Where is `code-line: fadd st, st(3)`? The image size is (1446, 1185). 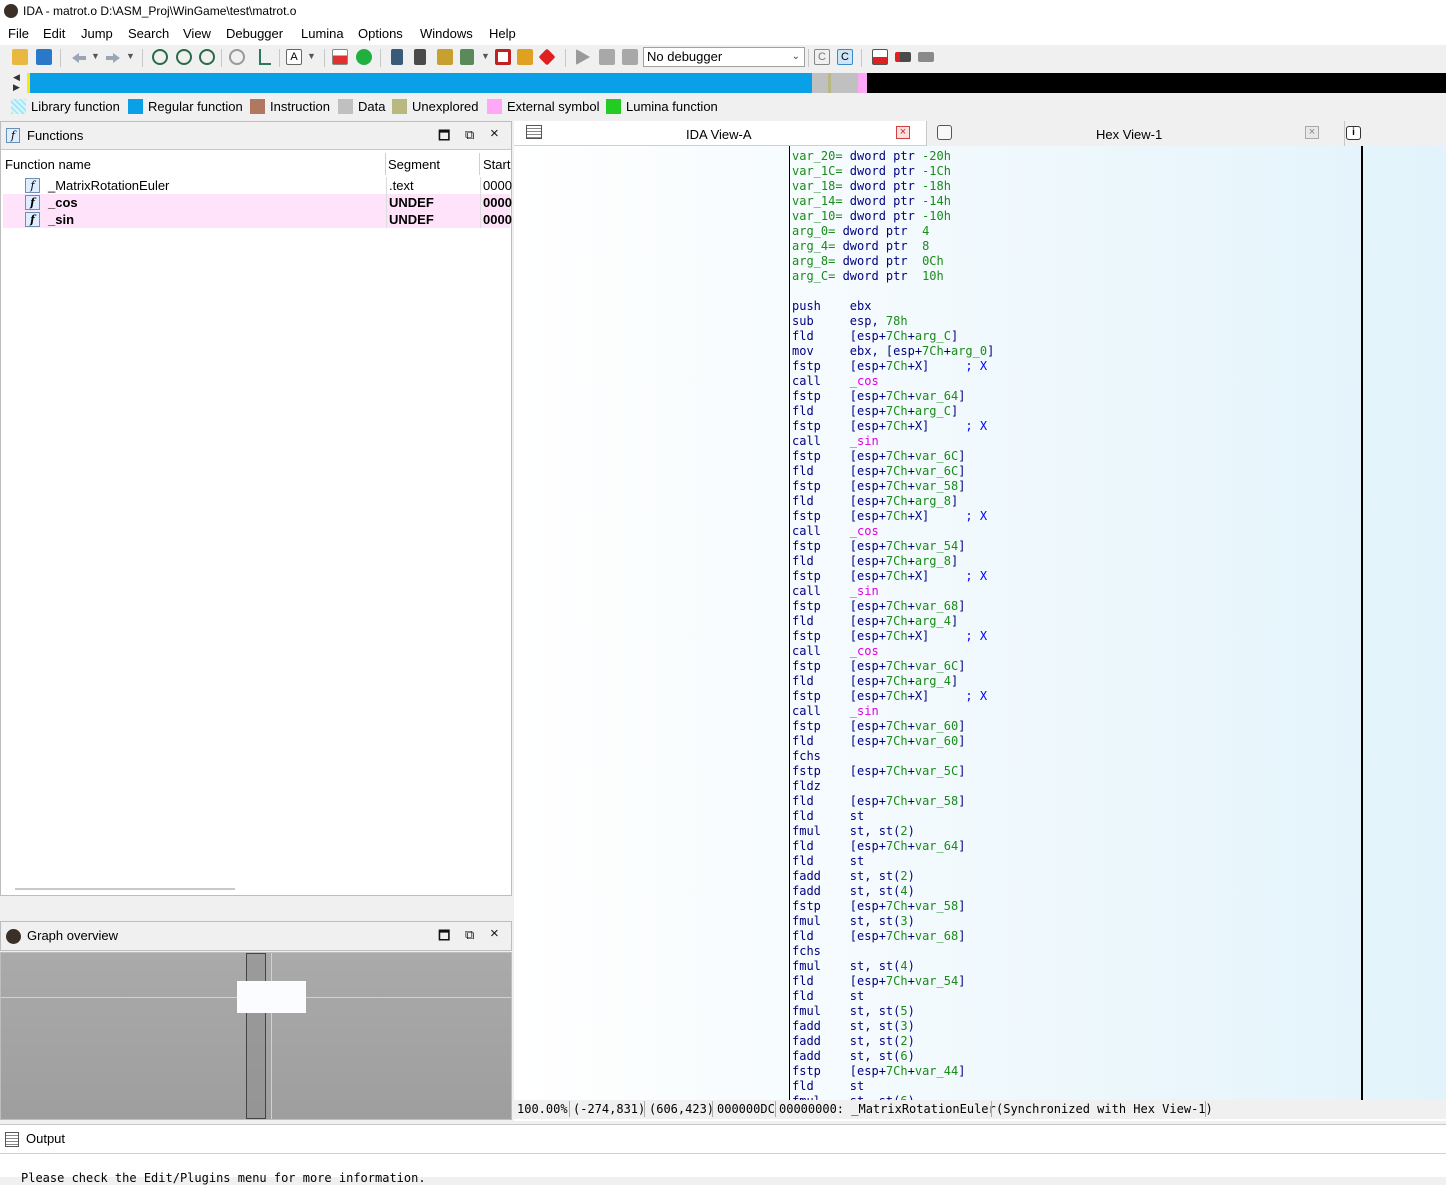 code-line: fadd st, st(3) is located at coordinates (853, 1026).